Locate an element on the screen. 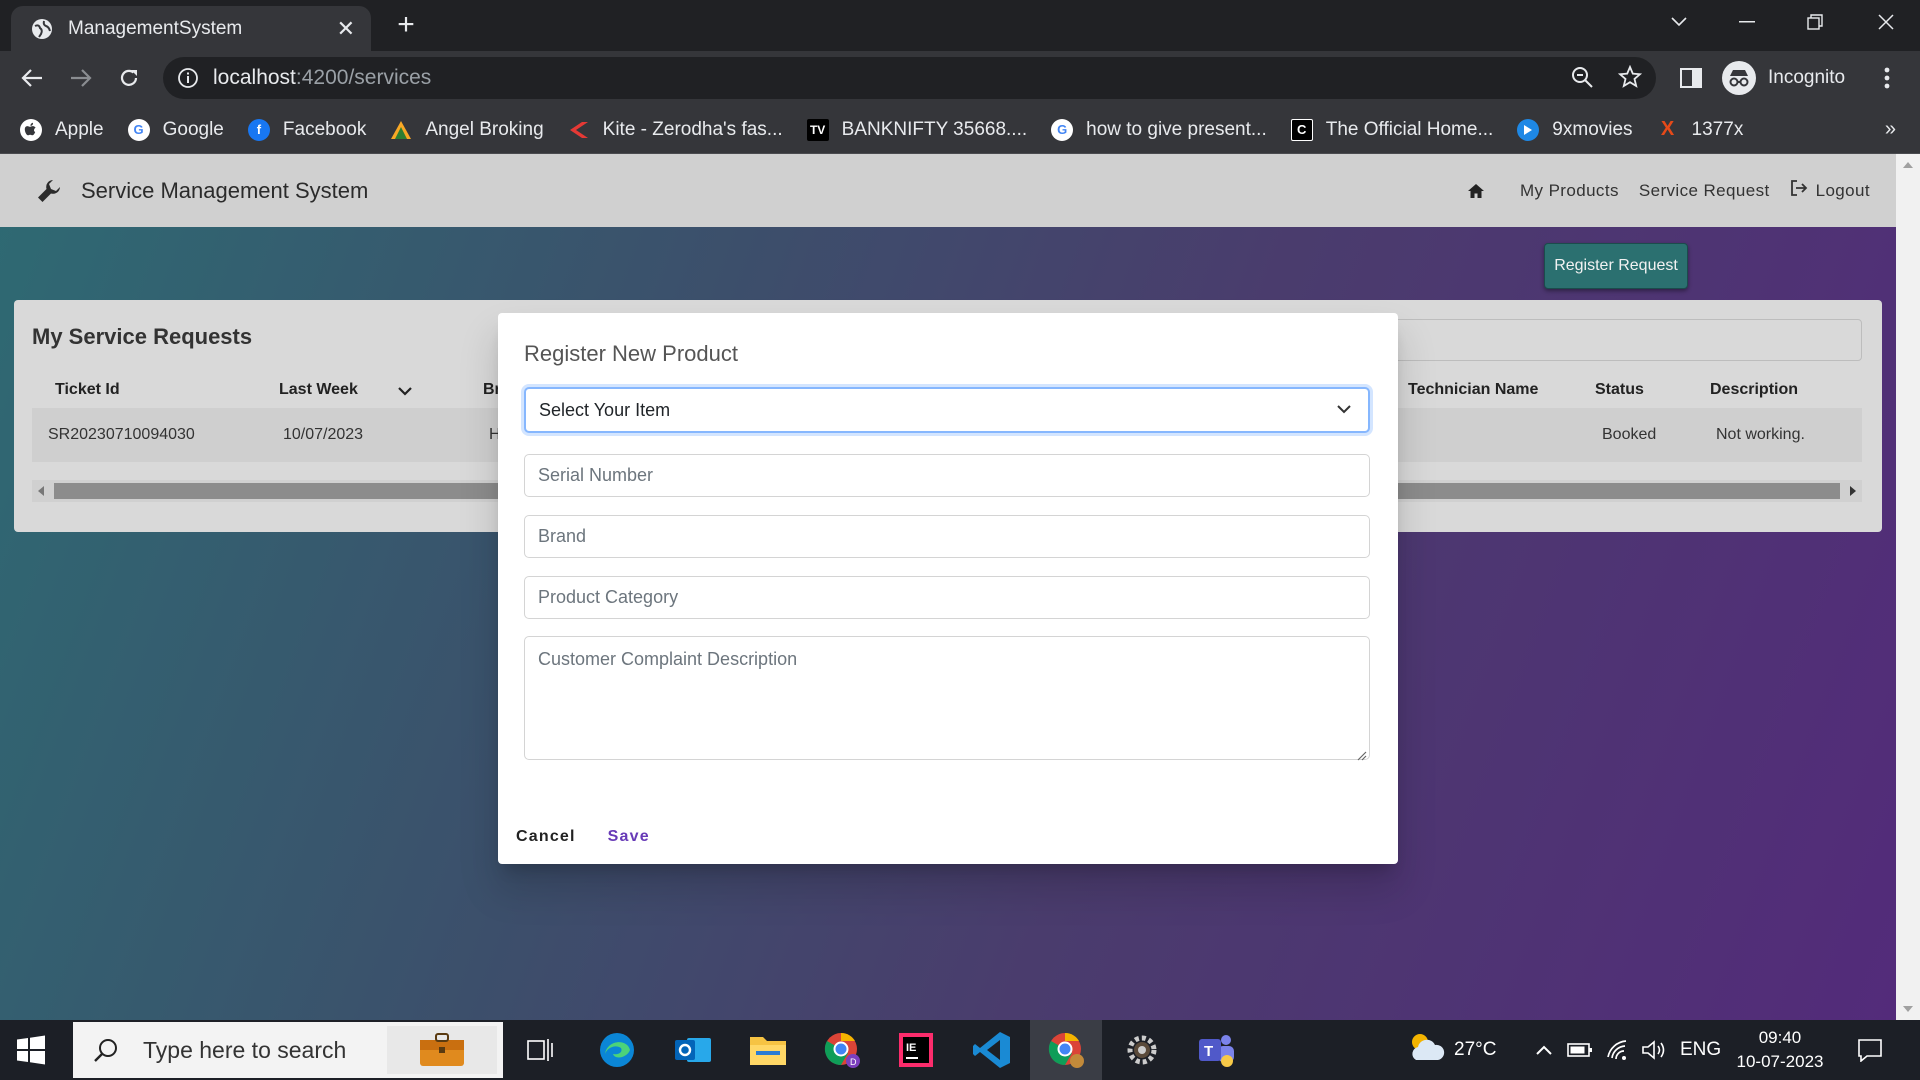 This screenshot has width=1920, height=1080. bookmark-1377x: X 1377x is located at coordinates (1700, 129).